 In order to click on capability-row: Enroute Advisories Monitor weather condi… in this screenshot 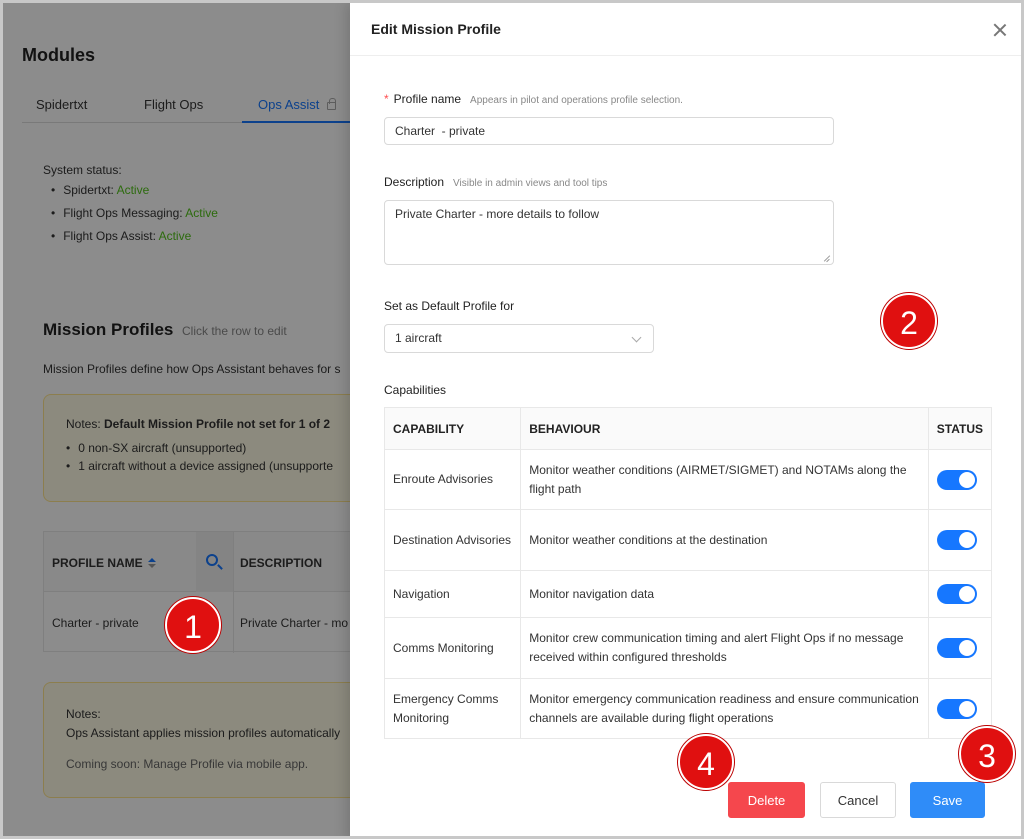, I will do `click(688, 479)`.